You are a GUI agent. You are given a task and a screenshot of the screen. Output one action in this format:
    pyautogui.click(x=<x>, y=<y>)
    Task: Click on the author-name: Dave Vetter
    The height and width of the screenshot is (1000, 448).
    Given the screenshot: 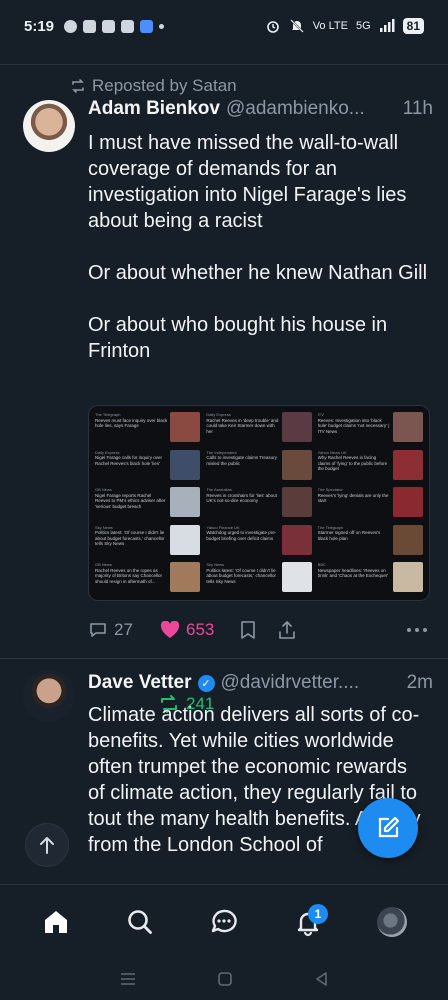 What is the action you would take?
    pyautogui.click(x=140, y=683)
    